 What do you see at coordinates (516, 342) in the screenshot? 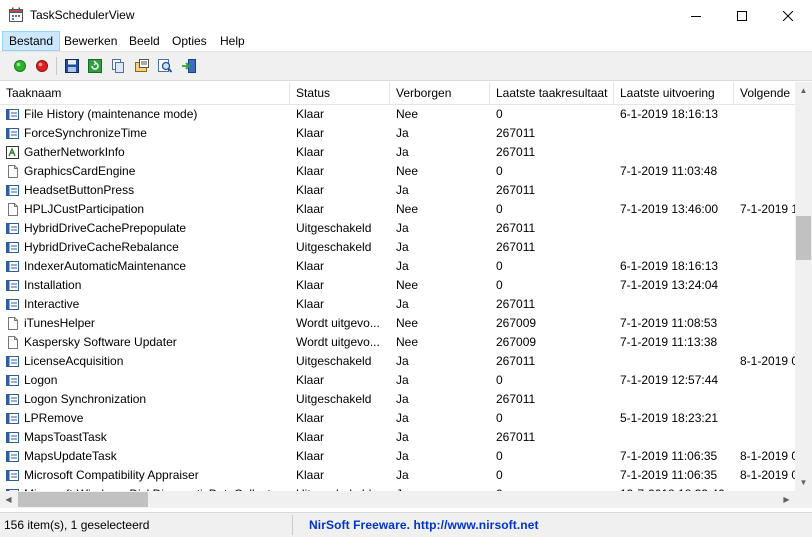
I see `cell-laatste-taakresultaat: 267009` at bounding box center [516, 342].